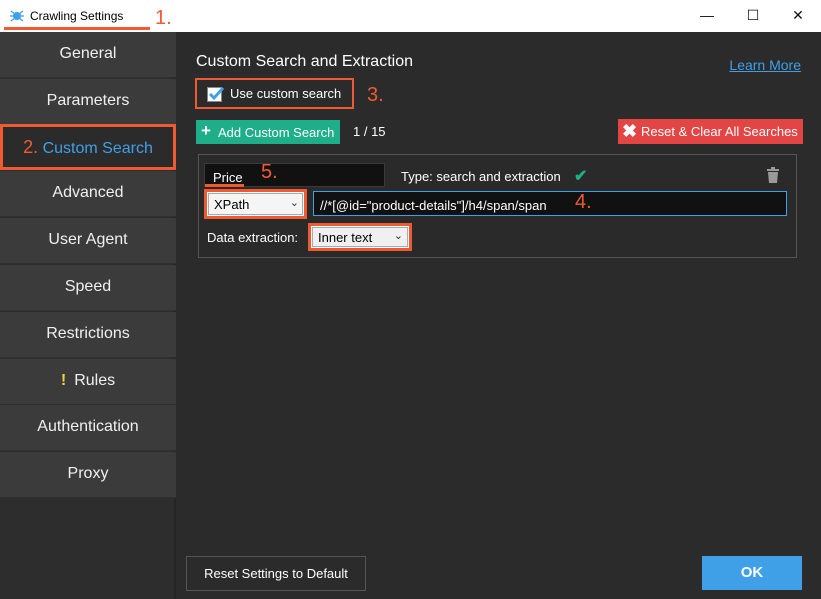 The height and width of the screenshot is (599, 821). I want to click on use-custom-search-checkbox, so click(216, 94).